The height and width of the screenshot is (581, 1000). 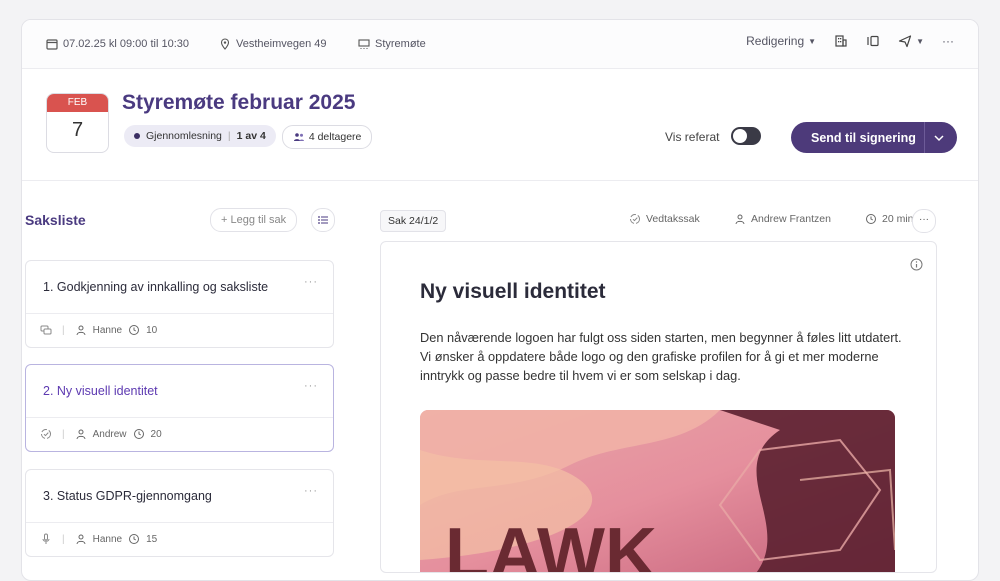 I want to click on case-owner: Andrew Frantzen, so click(x=782, y=219).